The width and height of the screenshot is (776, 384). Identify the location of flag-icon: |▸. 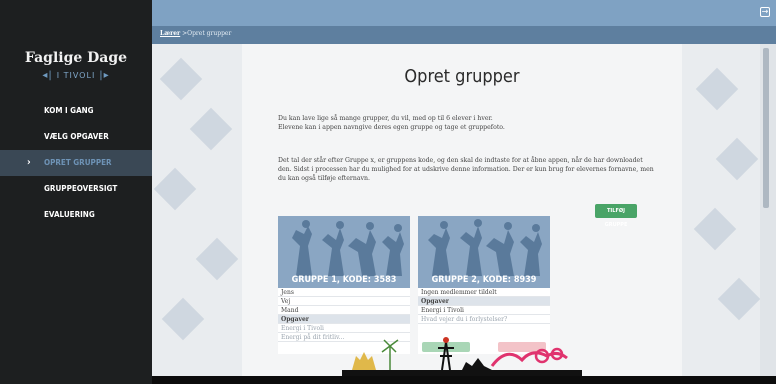
(104, 75).